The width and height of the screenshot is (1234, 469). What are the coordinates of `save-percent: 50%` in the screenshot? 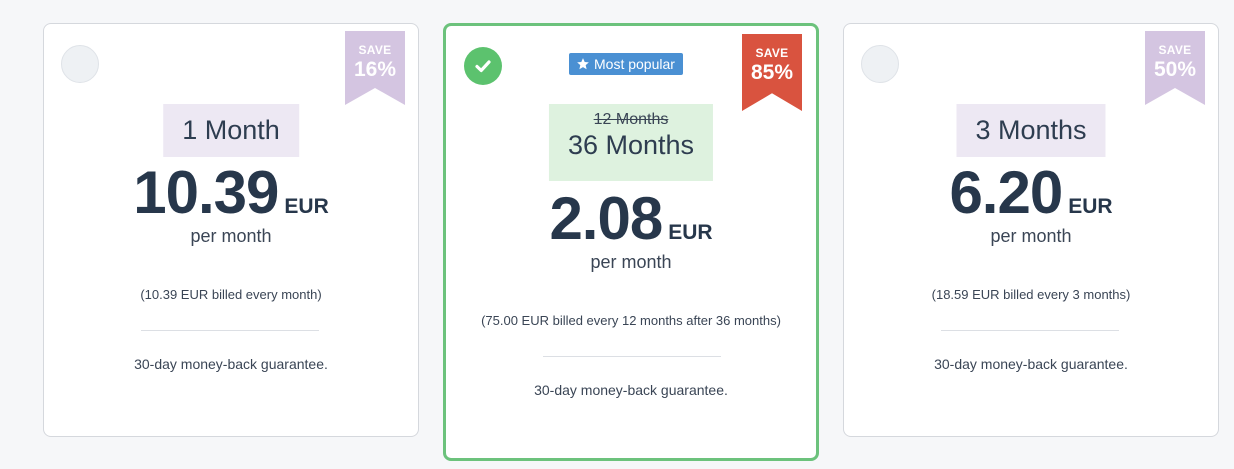 It's located at (1175, 69).